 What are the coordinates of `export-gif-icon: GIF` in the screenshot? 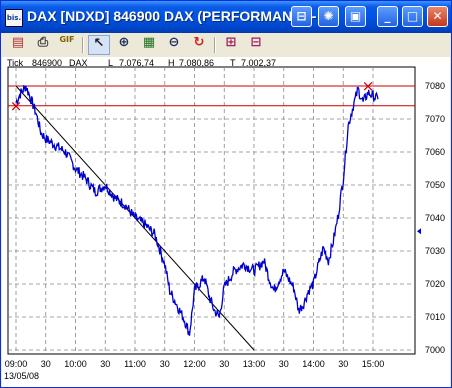 It's located at (67, 45).